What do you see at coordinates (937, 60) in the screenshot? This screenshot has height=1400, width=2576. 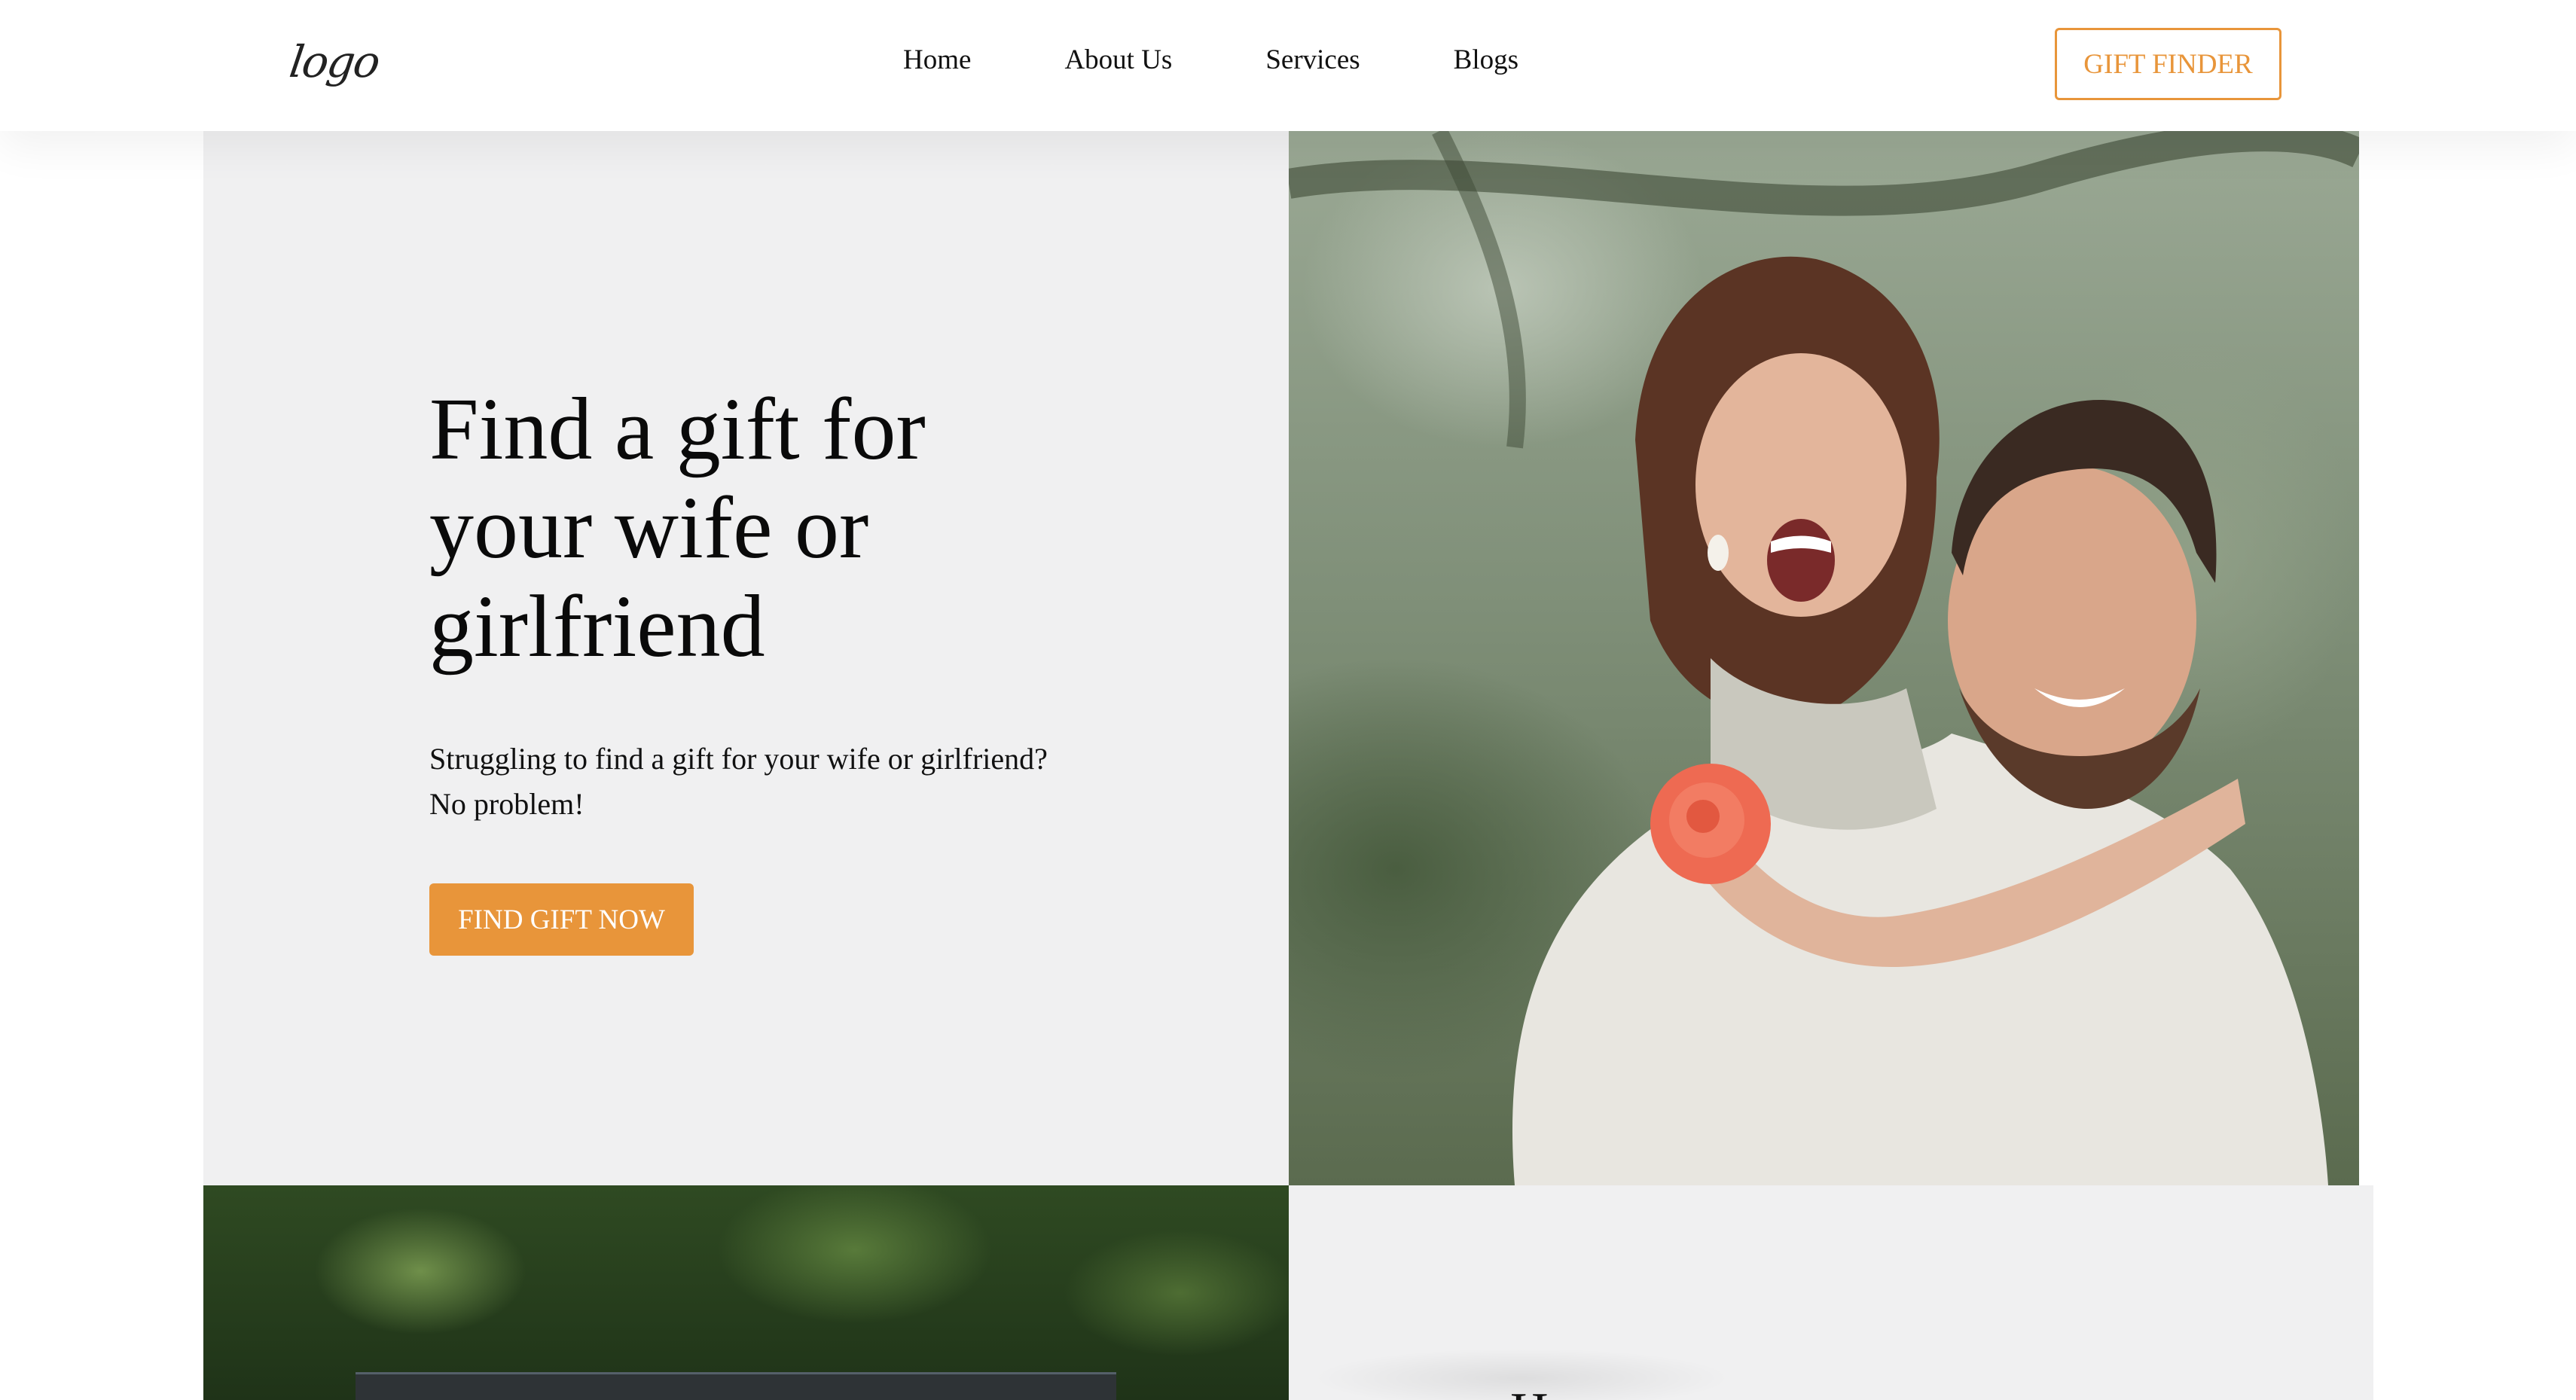 I see `nav-item-home: Home` at bounding box center [937, 60].